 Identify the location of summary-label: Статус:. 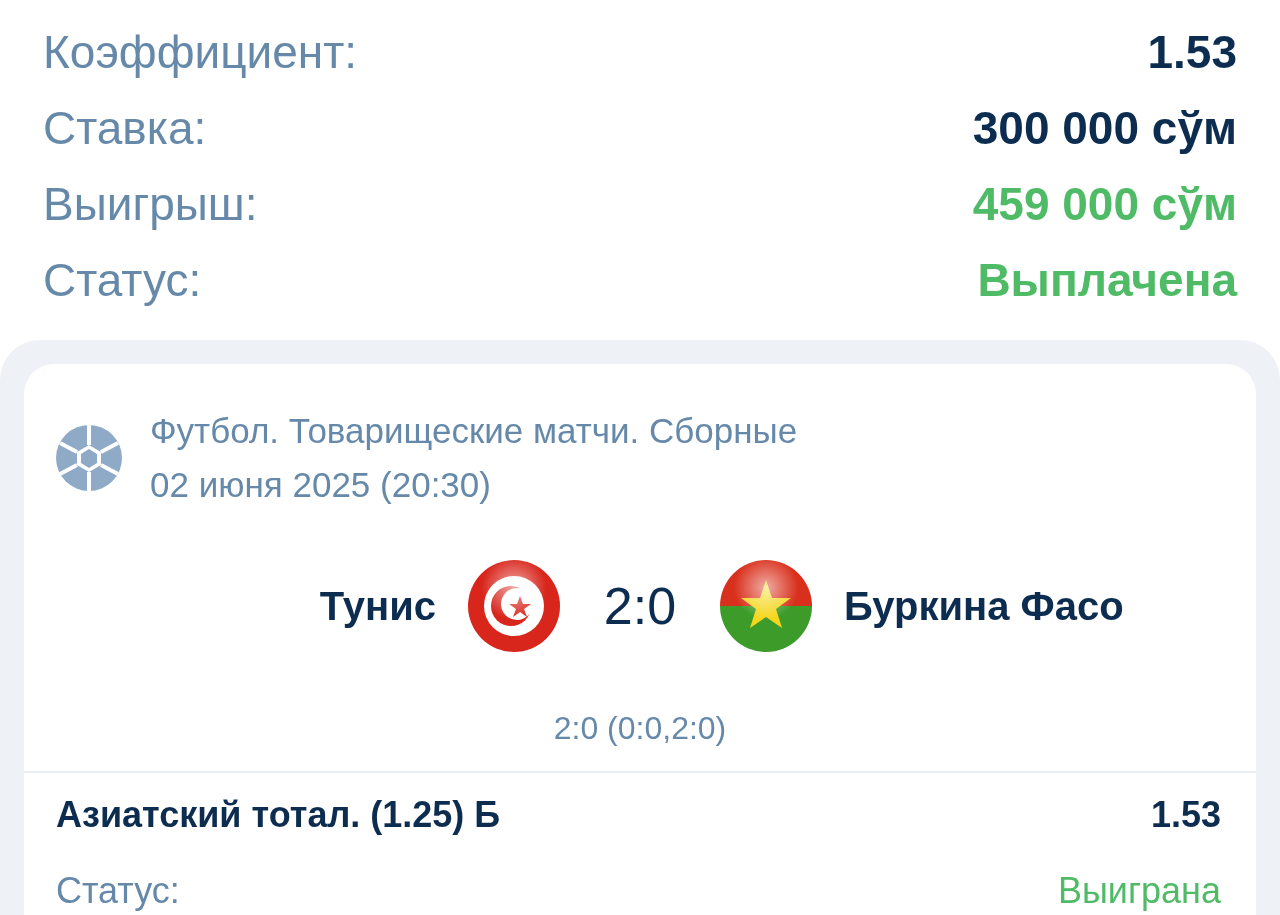
(122, 280).